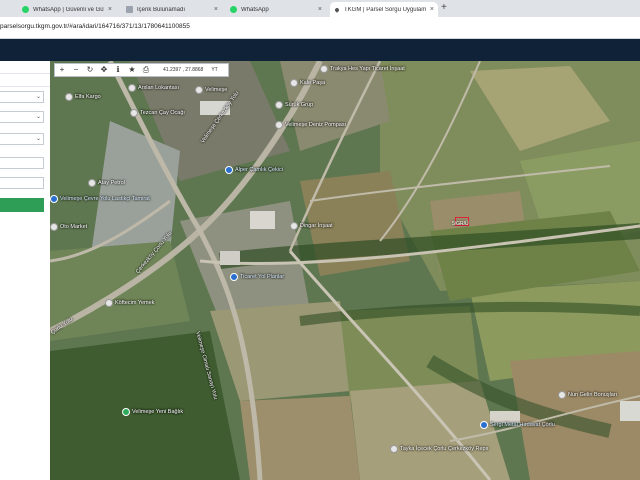 Image resolution: width=640 pixels, height=480 pixels. What do you see at coordinates (129, 303) in the screenshot?
I see `poi-koftecim: Köftecim Yemek` at bounding box center [129, 303].